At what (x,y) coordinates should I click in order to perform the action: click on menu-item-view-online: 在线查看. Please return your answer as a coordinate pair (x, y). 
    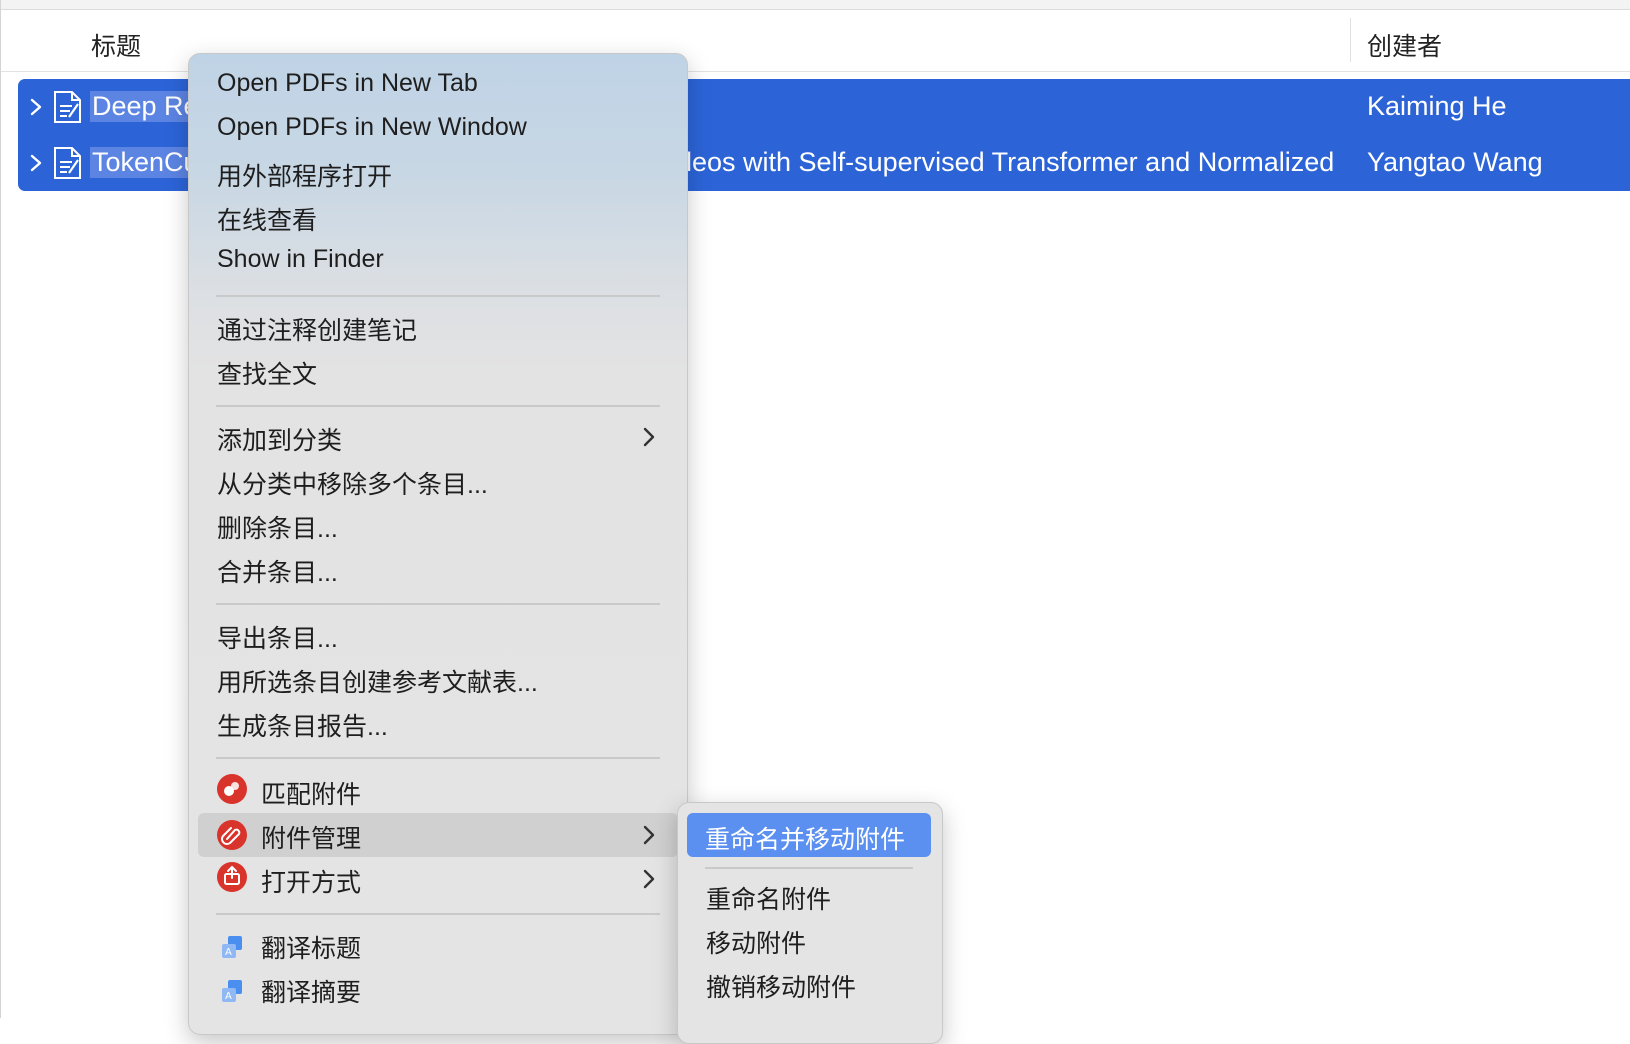
    Looking at the image, I should click on (267, 219).